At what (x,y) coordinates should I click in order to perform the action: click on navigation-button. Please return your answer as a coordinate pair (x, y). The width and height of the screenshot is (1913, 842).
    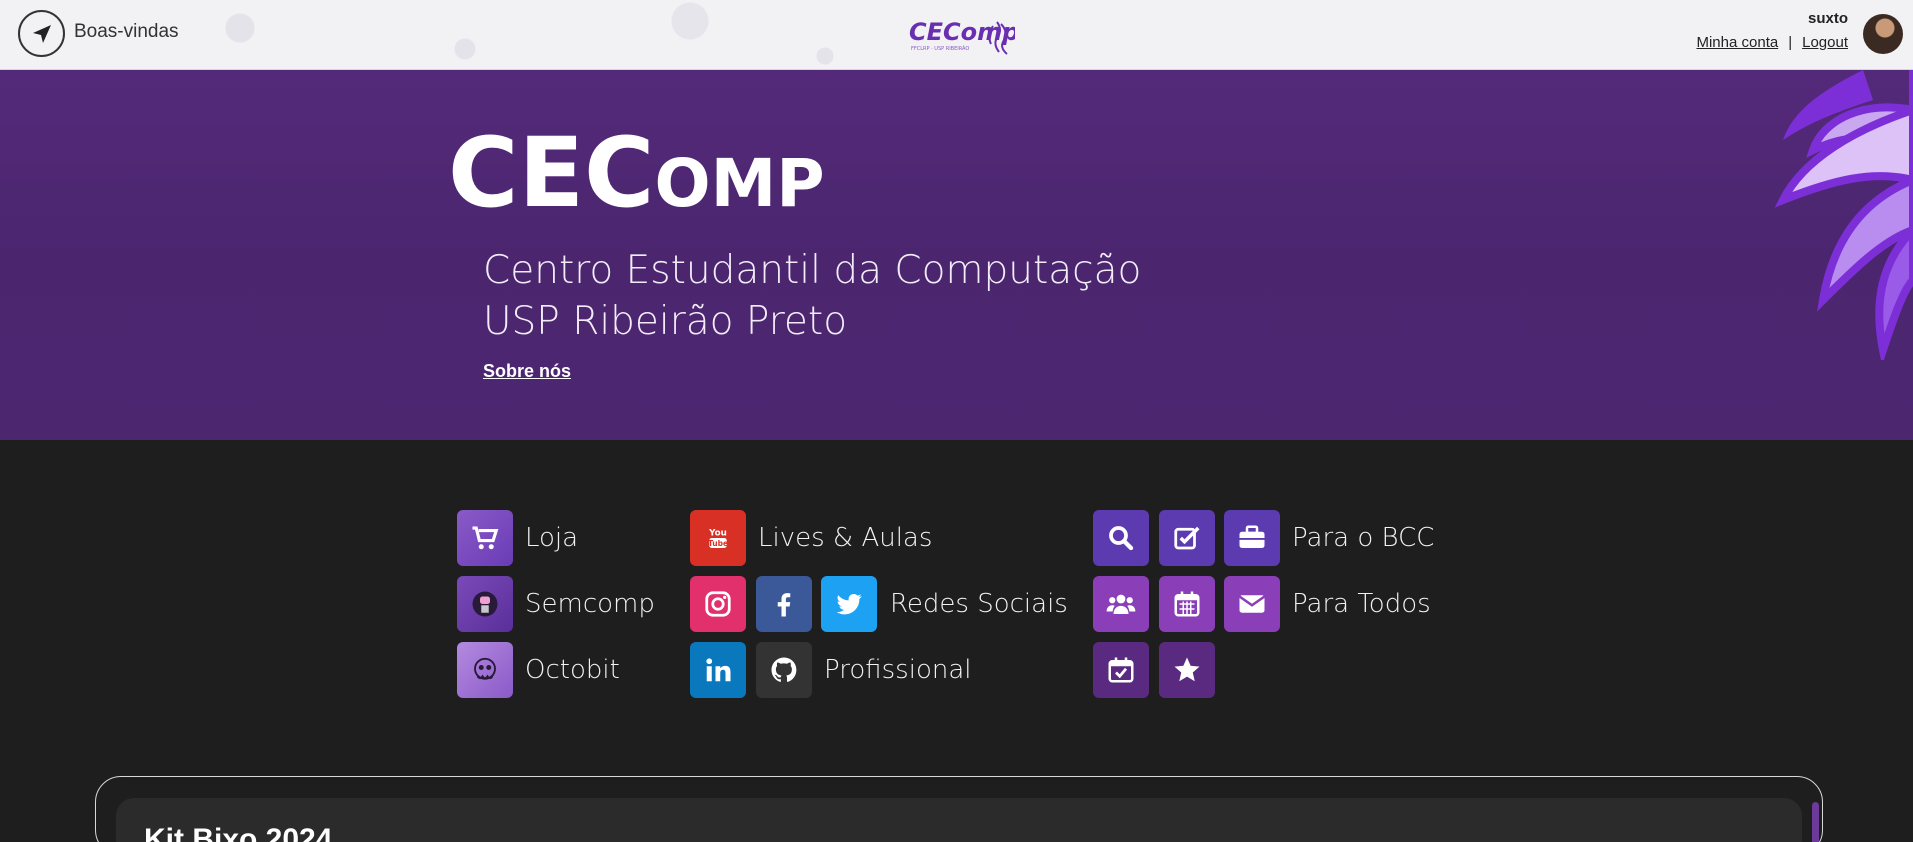
    Looking at the image, I should click on (41, 33).